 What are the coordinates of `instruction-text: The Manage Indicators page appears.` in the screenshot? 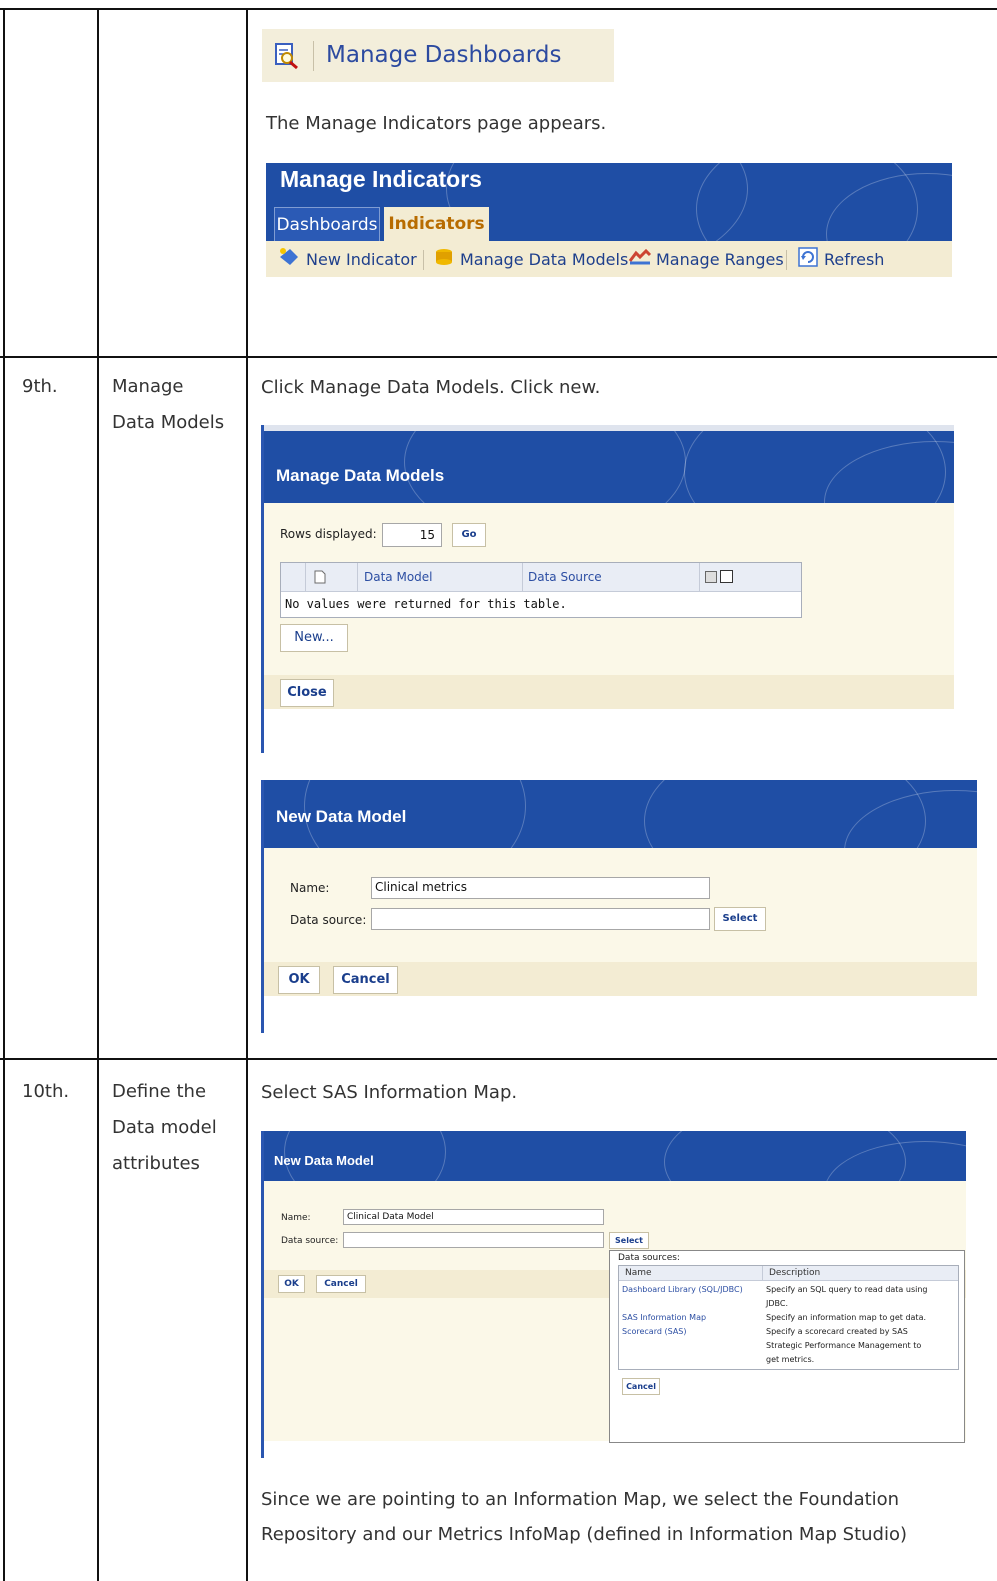 It's located at (436, 123).